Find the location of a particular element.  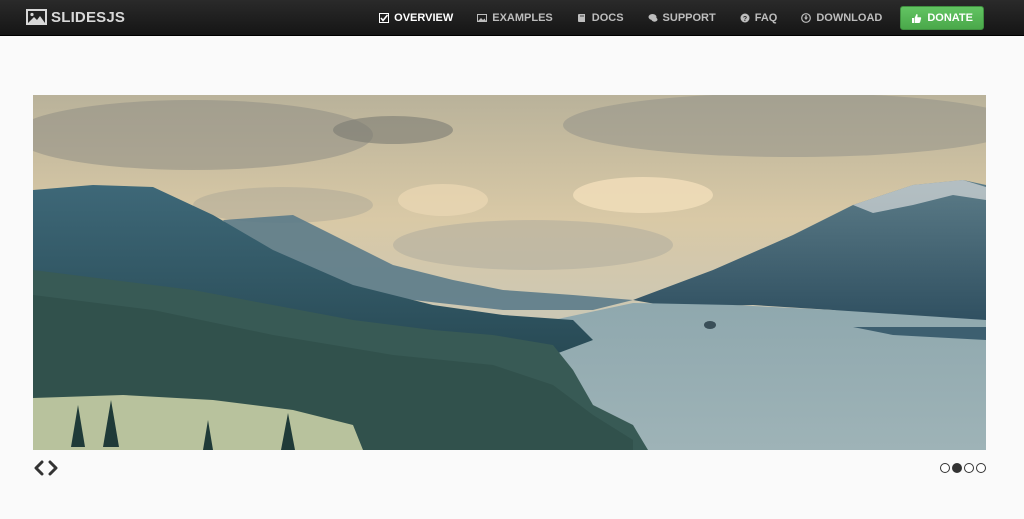

nav-download: DOWNLOAD is located at coordinates (841, 18).